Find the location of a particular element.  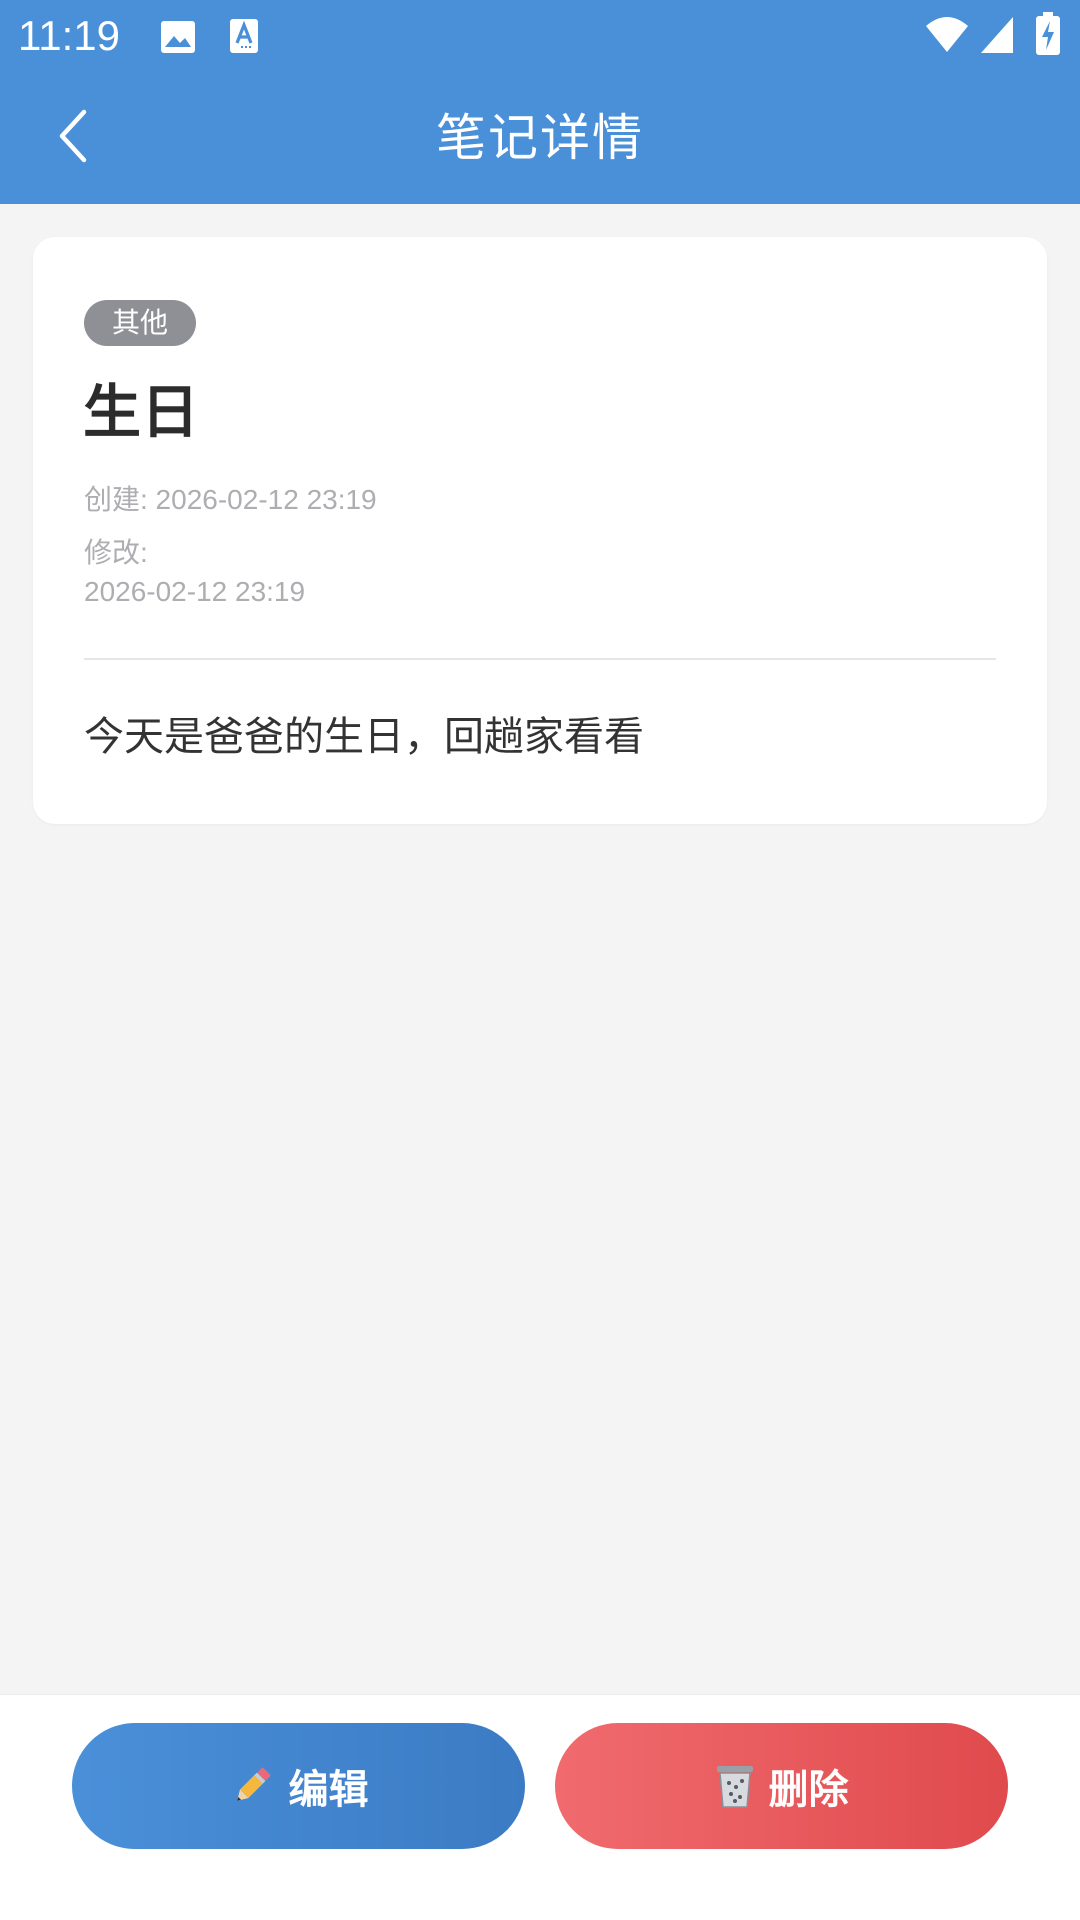

text-a-icon is located at coordinates (244, 38).